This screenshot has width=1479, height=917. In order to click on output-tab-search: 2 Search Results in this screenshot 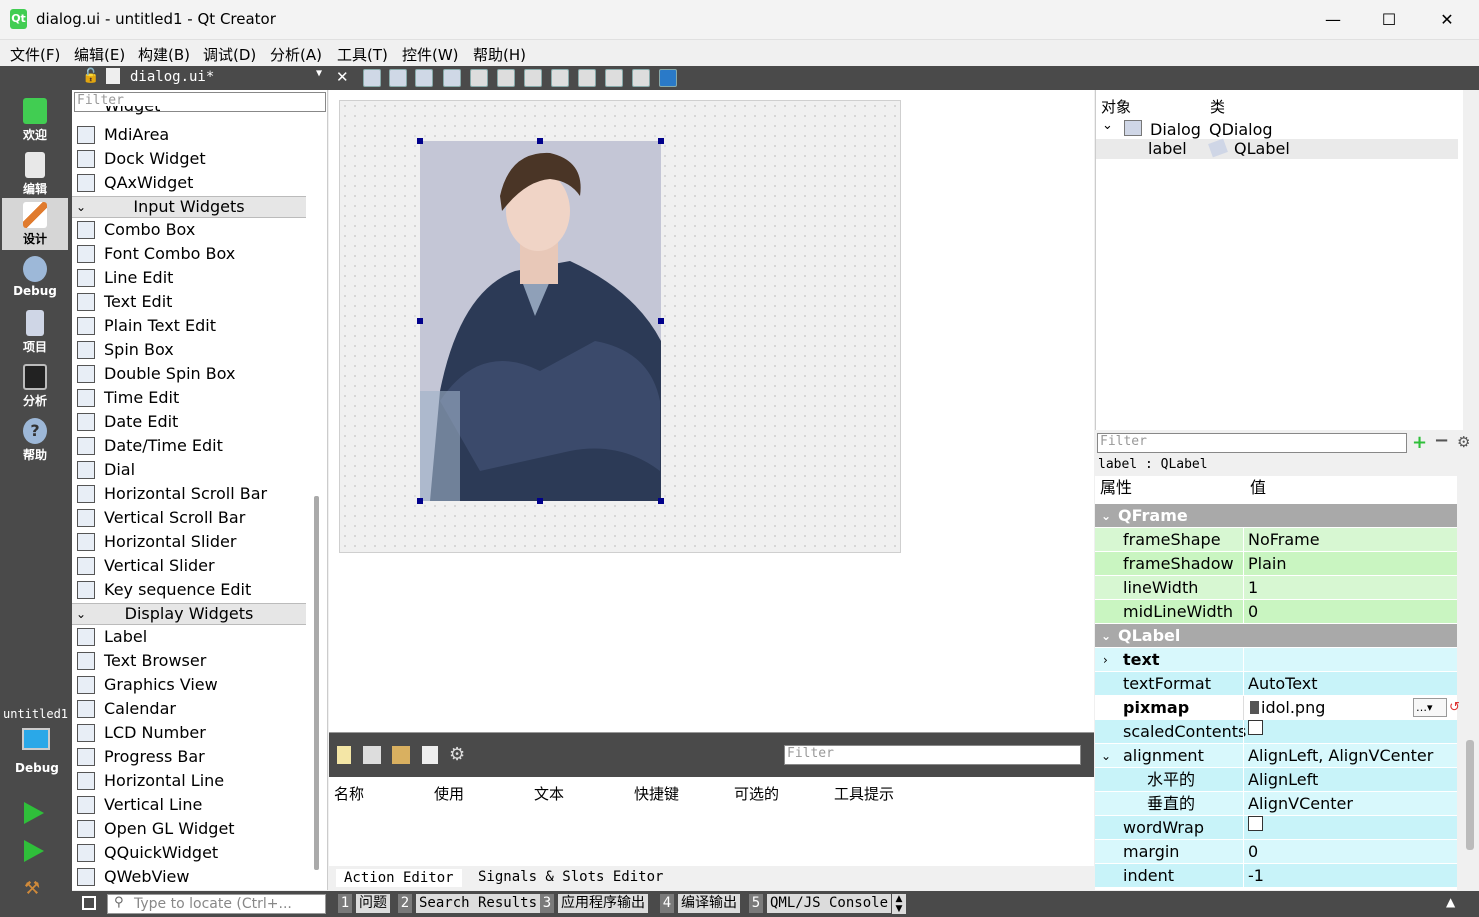, I will do `click(469, 904)`.